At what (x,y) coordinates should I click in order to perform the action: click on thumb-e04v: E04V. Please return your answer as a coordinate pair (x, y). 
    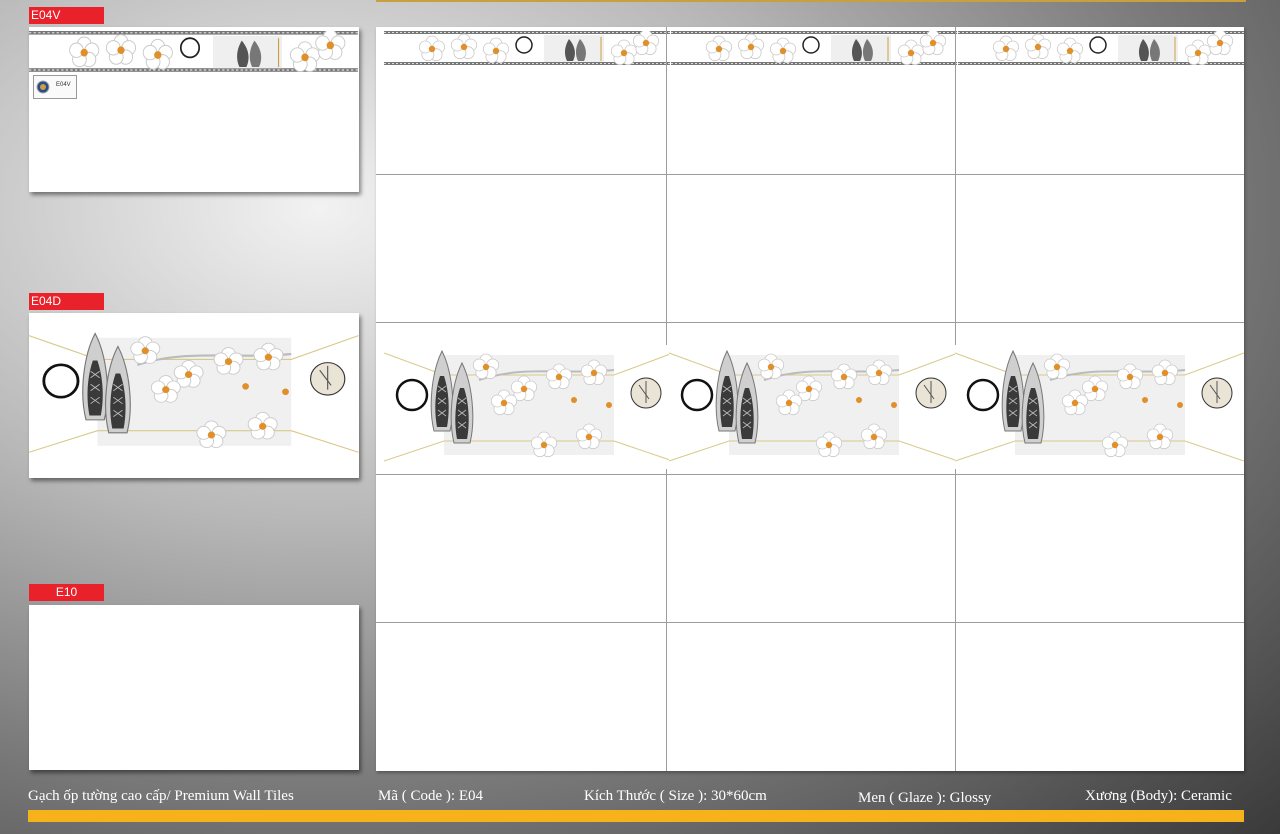
    Looking at the image, I should click on (194, 109).